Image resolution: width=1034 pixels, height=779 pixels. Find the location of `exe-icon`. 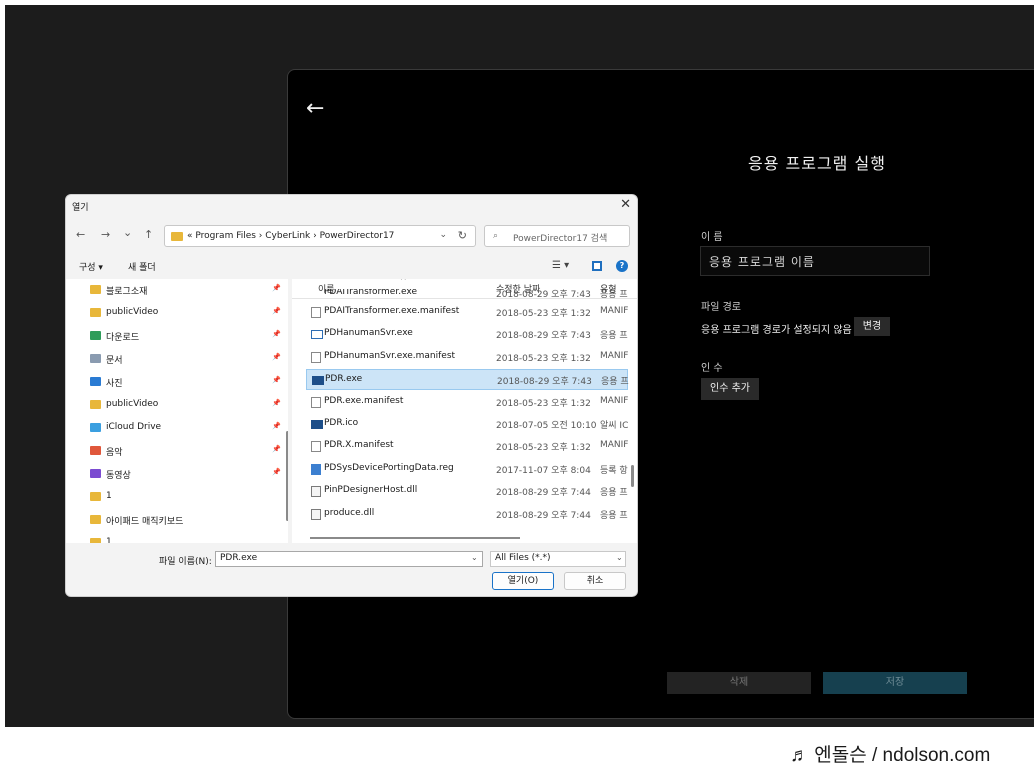

exe-icon is located at coordinates (318, 381).